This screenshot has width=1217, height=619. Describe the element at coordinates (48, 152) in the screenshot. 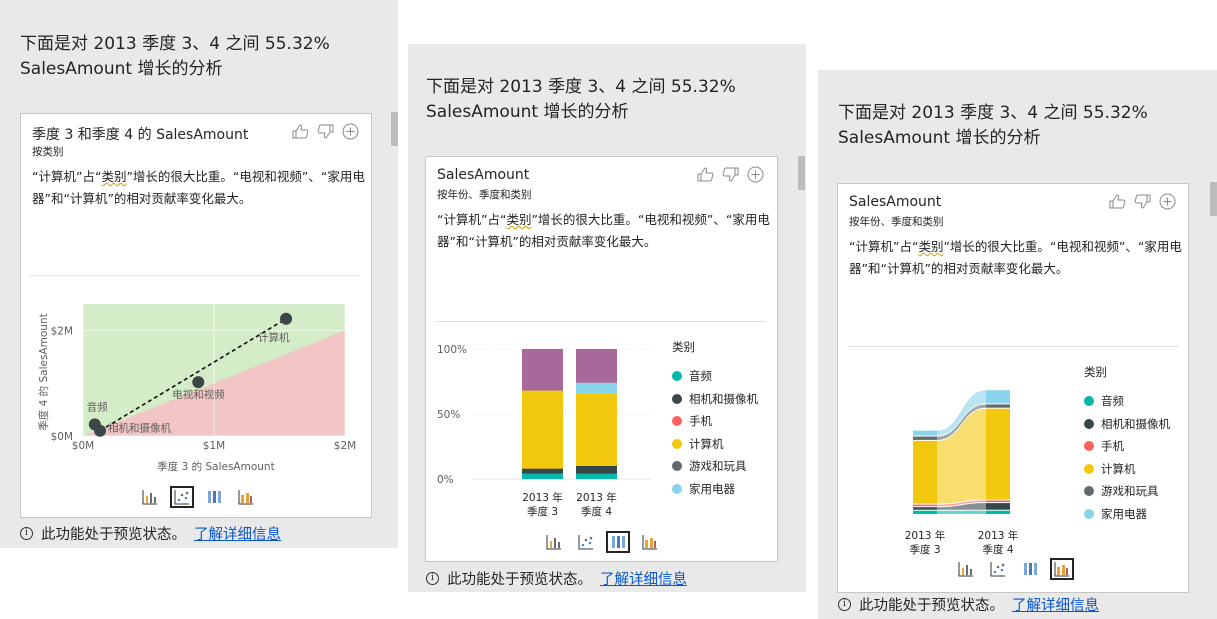

I see `card-subtitle: 按类别` at that location.